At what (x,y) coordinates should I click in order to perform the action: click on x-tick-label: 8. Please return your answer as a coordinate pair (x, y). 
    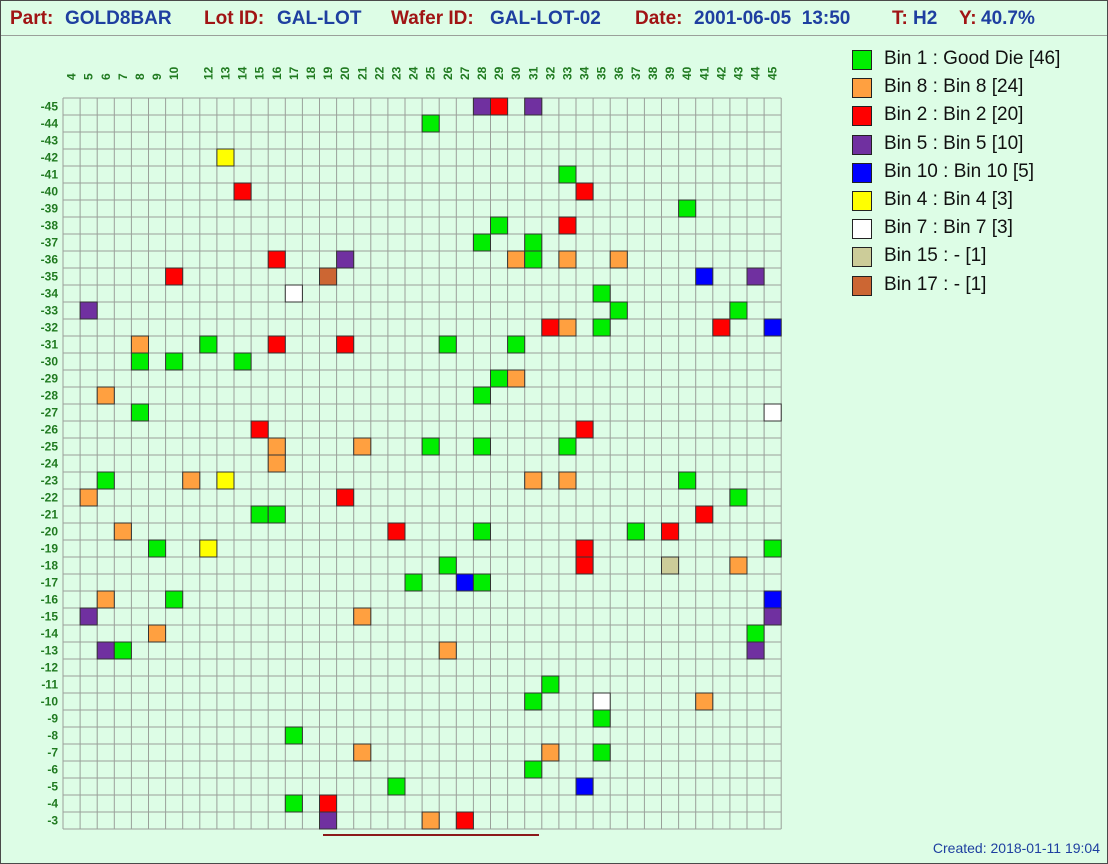
    Looking at the image, I should click on (140, 76).